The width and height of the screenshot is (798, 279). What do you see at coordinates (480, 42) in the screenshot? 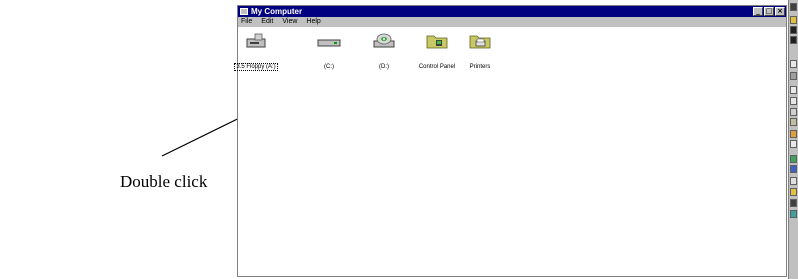
I see `printers-folder-icon` at bounding box center [480, 42].